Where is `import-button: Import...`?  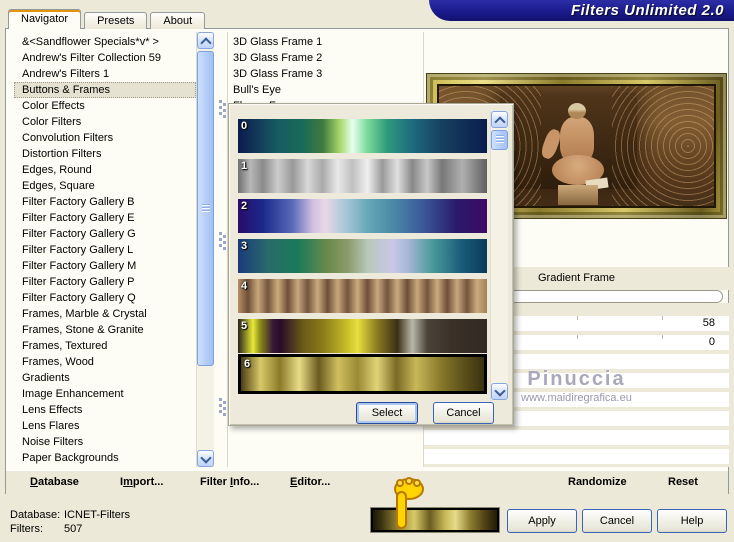 import-button: Import... is located at coordinates (141, 482).